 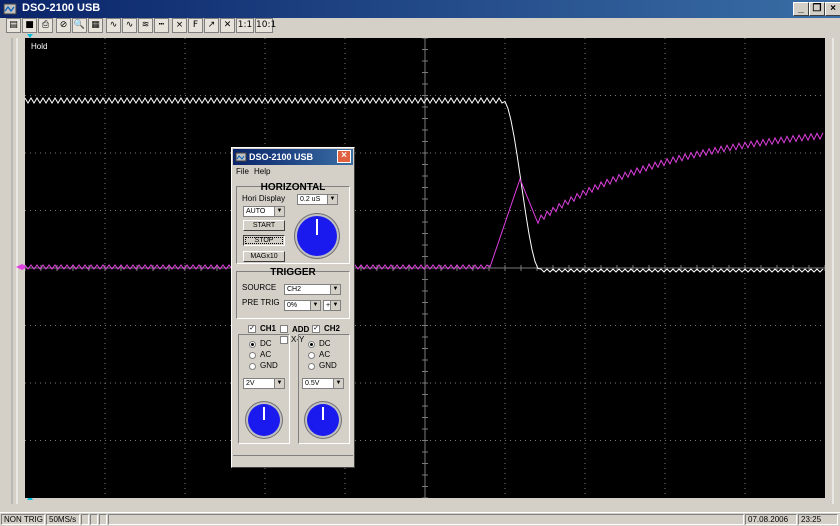 I want to click on cursor-button: ×, so click(x=179, y=25).